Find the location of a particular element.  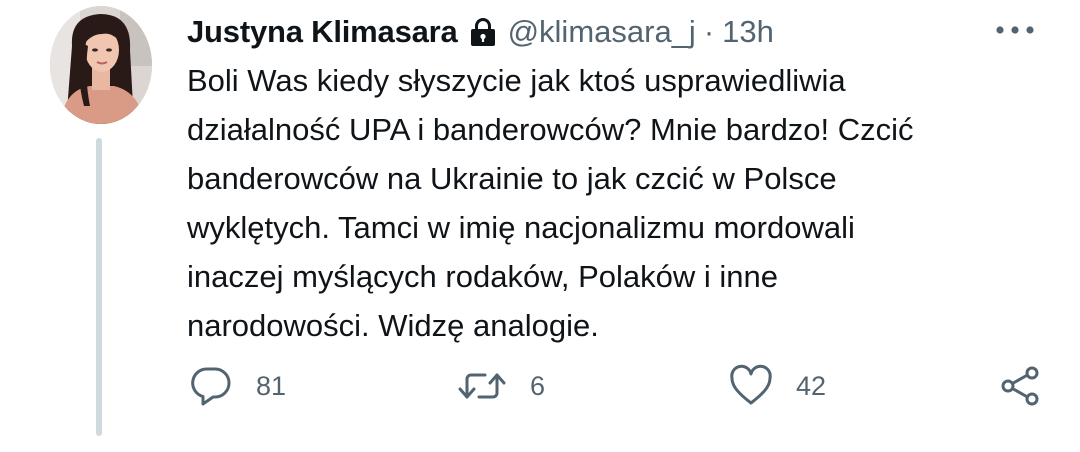

action-bar: 81 6 42 is located at coordinates (540, 386).